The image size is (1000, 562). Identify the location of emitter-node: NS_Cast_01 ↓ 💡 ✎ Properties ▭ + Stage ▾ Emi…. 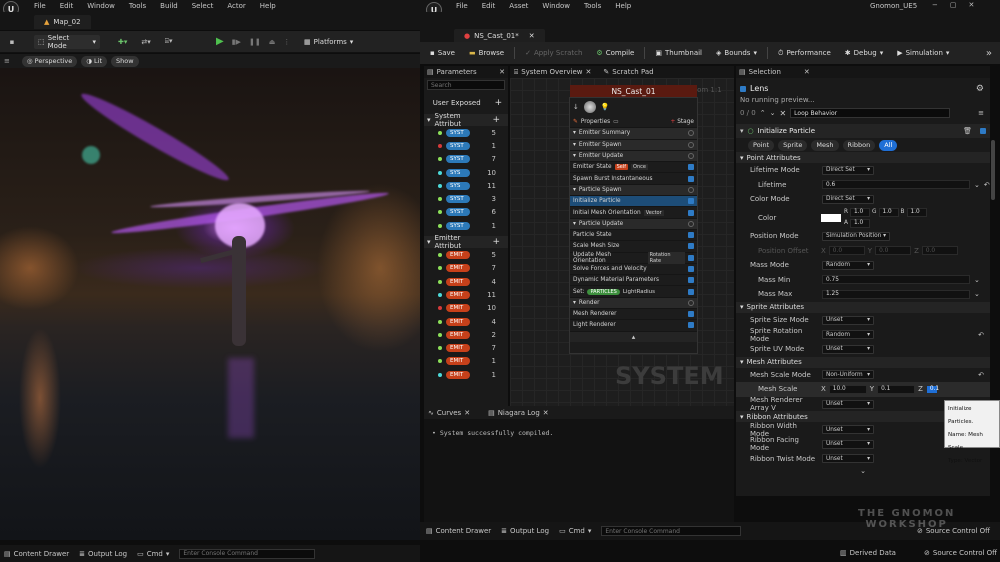
(633, 219).